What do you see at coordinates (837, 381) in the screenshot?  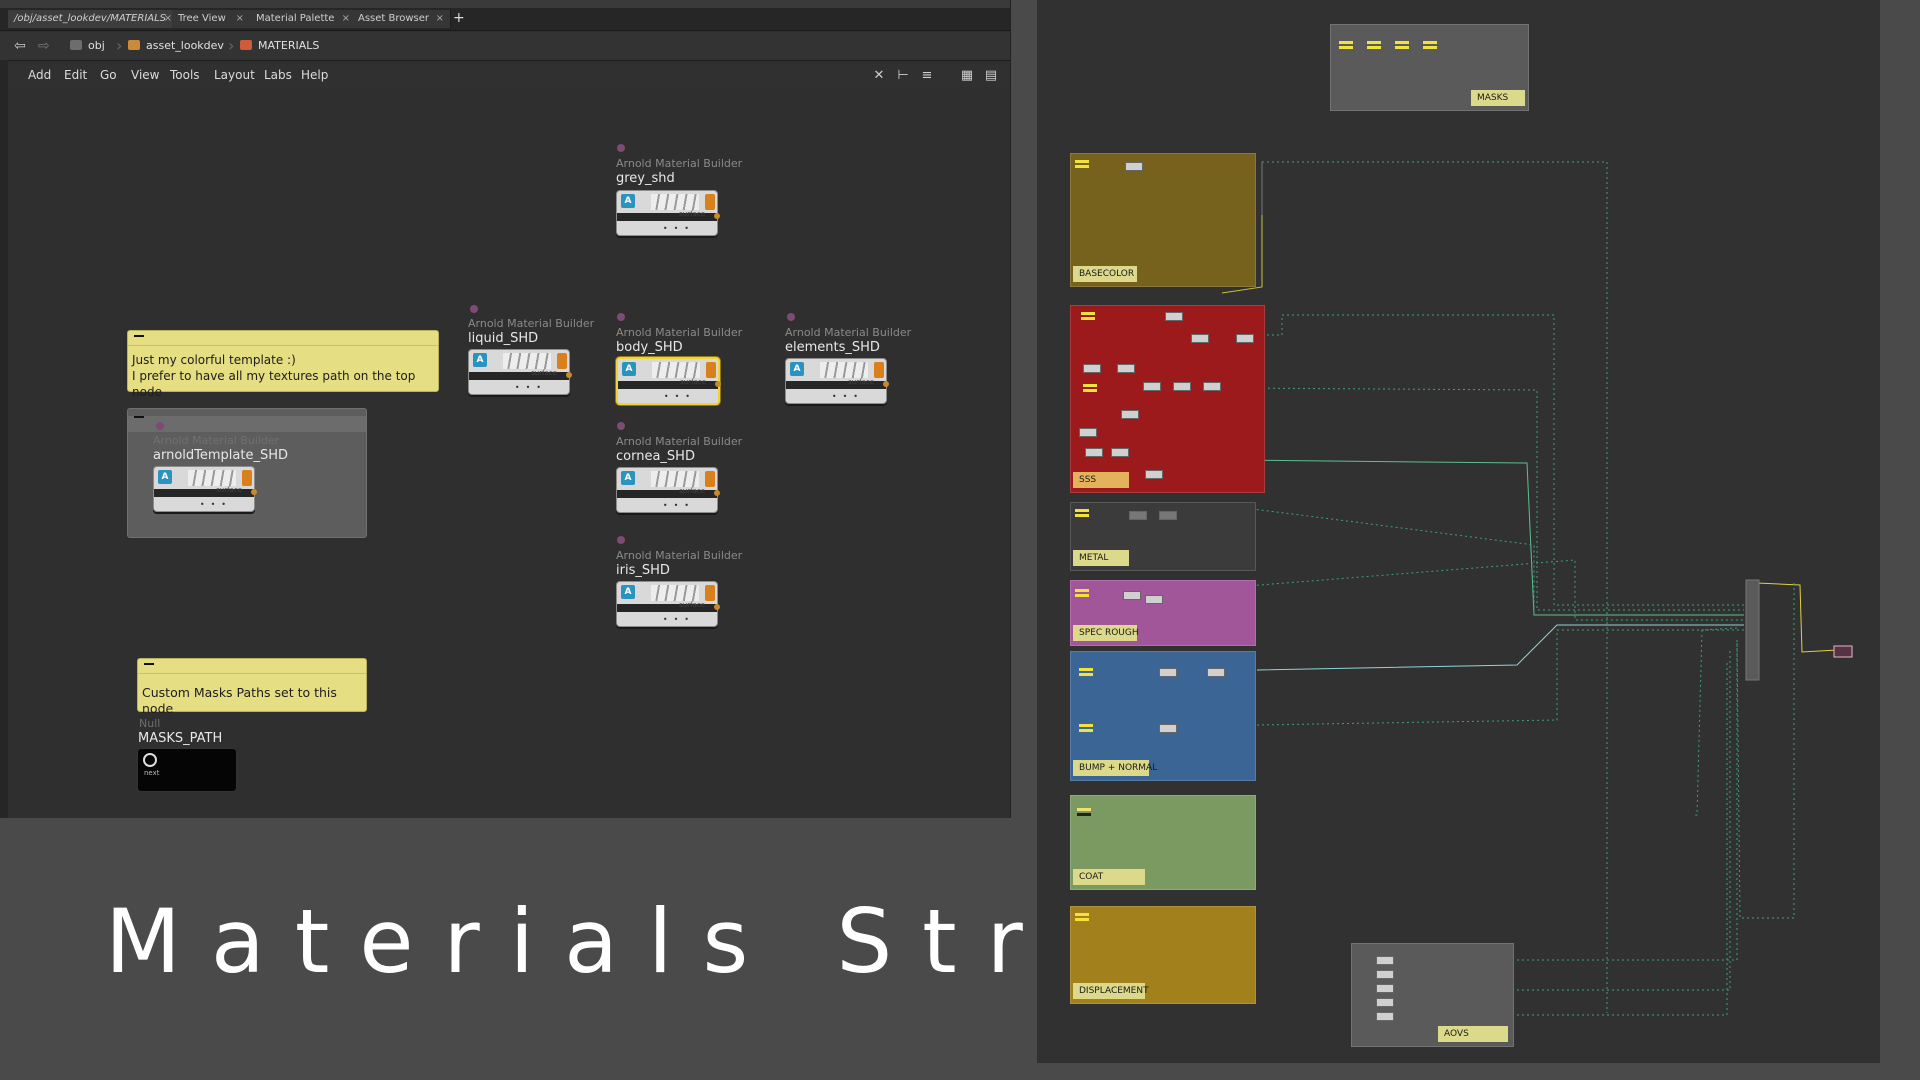 I see `node-elements-shd: A surface •••` at bounding box center [837, 381].